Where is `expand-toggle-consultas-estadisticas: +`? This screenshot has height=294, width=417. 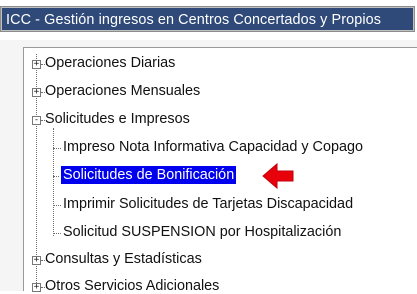
expand-toggle-consultas-estadisticas: + is located at coordinates (36, 260).